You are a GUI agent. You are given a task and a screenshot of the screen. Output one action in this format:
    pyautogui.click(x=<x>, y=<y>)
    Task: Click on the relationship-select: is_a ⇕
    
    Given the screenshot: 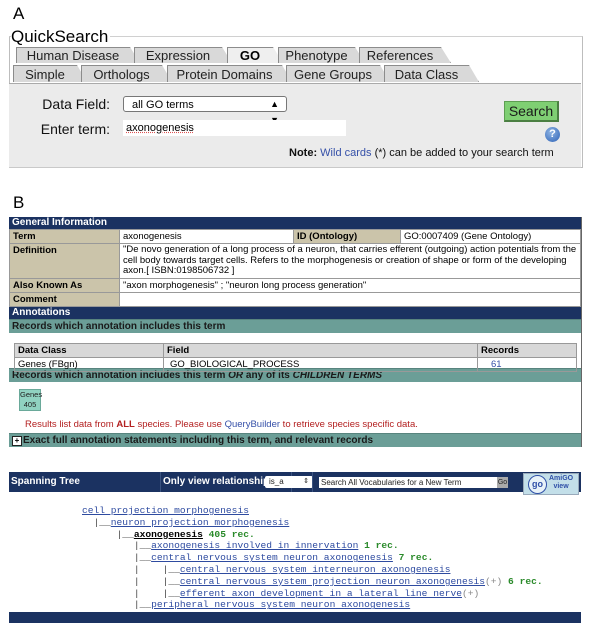 What is the action you would take?
    pyautogui.click(x=289, y=482)
    